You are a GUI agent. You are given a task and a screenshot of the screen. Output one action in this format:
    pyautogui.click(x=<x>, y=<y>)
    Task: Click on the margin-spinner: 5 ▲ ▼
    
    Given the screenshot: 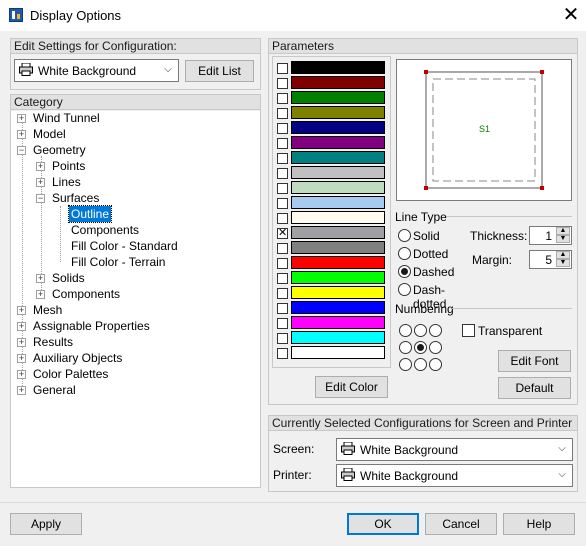 What is the action you would take?
    pyautogui.click(x=550, y=259)
    